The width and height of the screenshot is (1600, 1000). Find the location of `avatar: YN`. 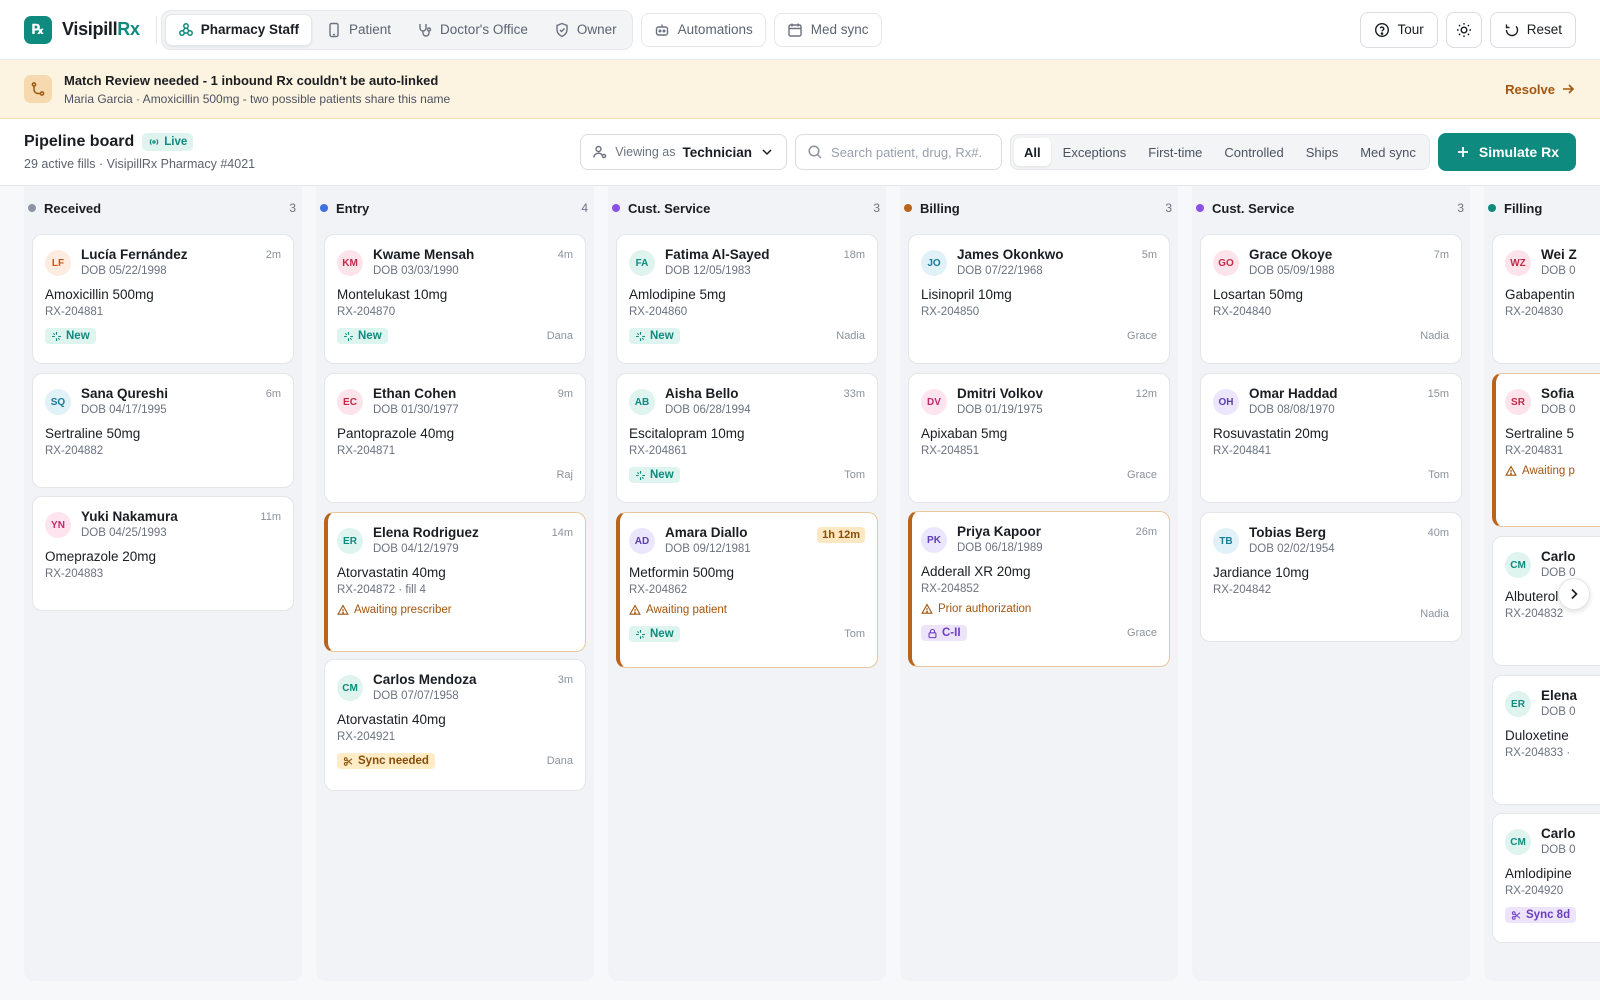

avatar: YN is located at coordinates (58, 525).